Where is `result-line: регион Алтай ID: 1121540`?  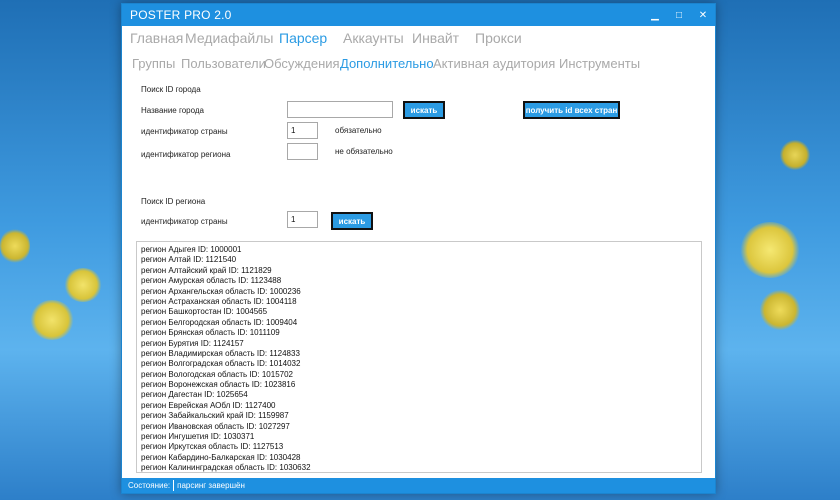 result-line: регион Алтай ID: 1121540 is located at coordinates (189, 260).